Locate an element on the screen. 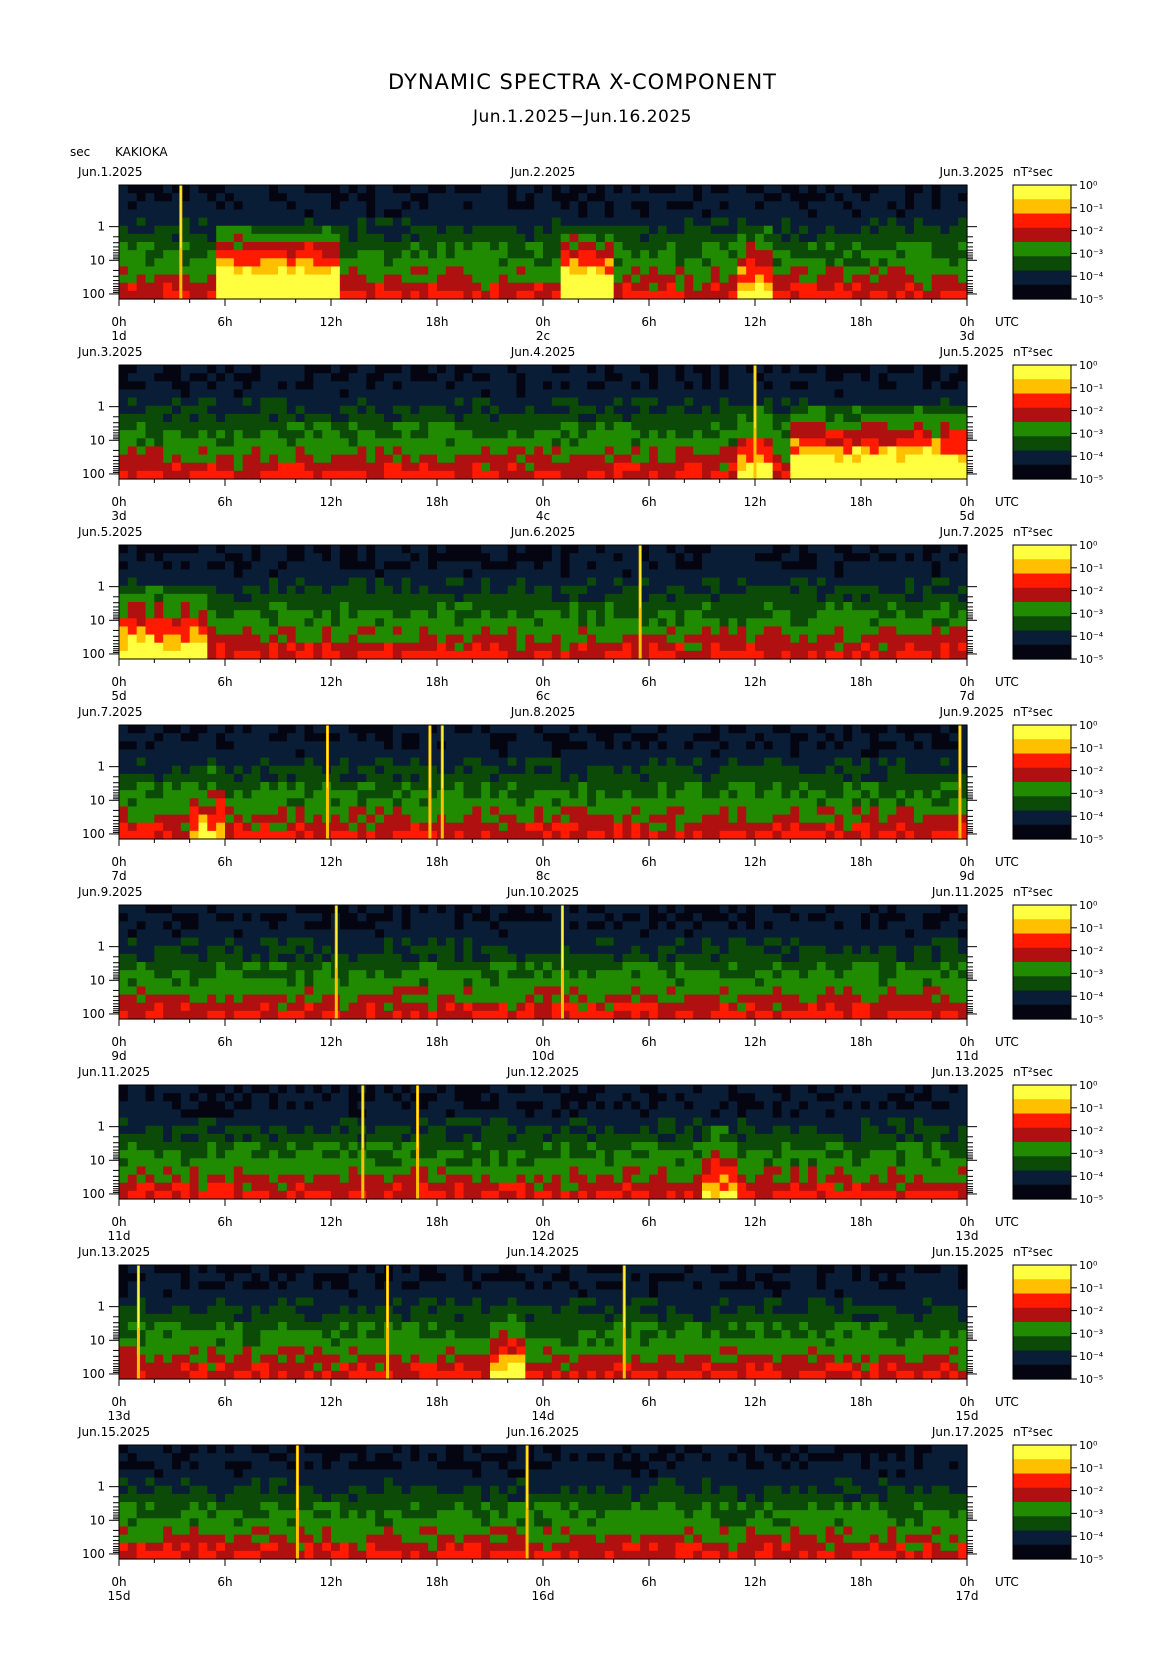  colorbar-segment is located at coordinates (1042, 595).